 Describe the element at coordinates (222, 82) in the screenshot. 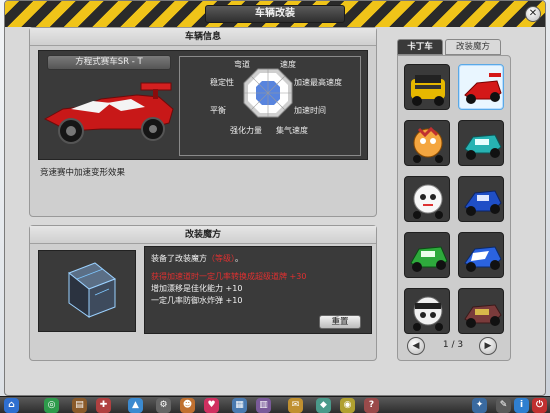

I see `stat-label-stability: 稳定性` at that location.